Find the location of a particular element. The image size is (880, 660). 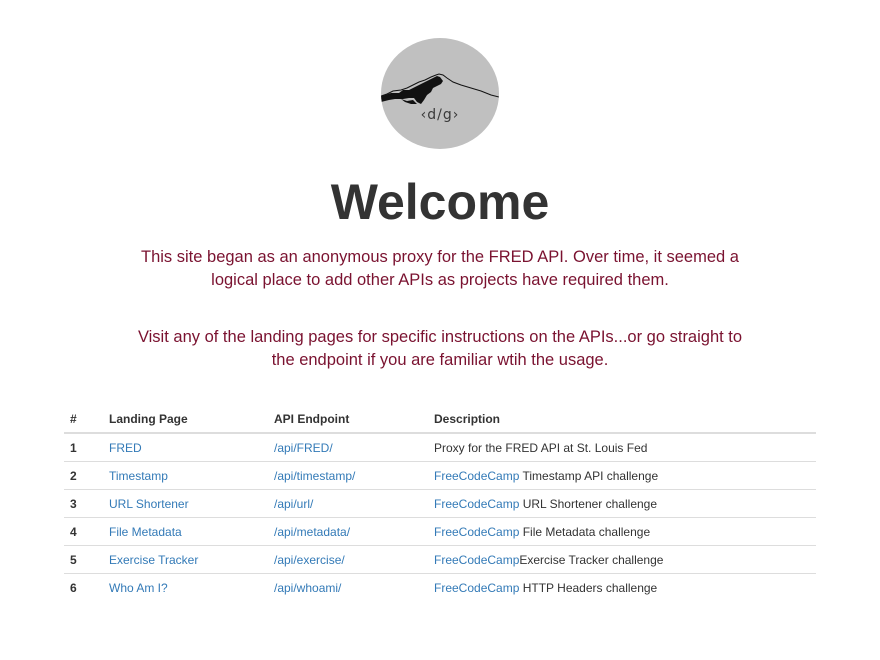

landing-page-cell: Timestamp is located at coordinates (185, 475).